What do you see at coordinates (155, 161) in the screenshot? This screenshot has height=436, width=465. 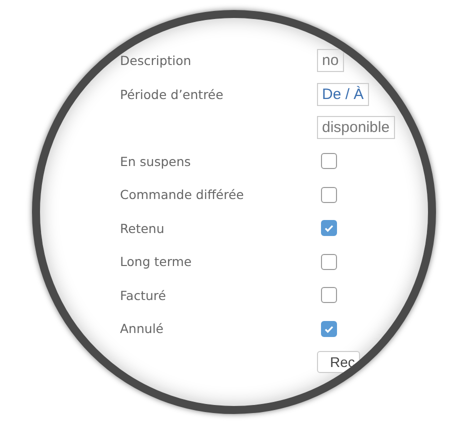 I see `field-label: En suspens` at bounding box center [155, 161].